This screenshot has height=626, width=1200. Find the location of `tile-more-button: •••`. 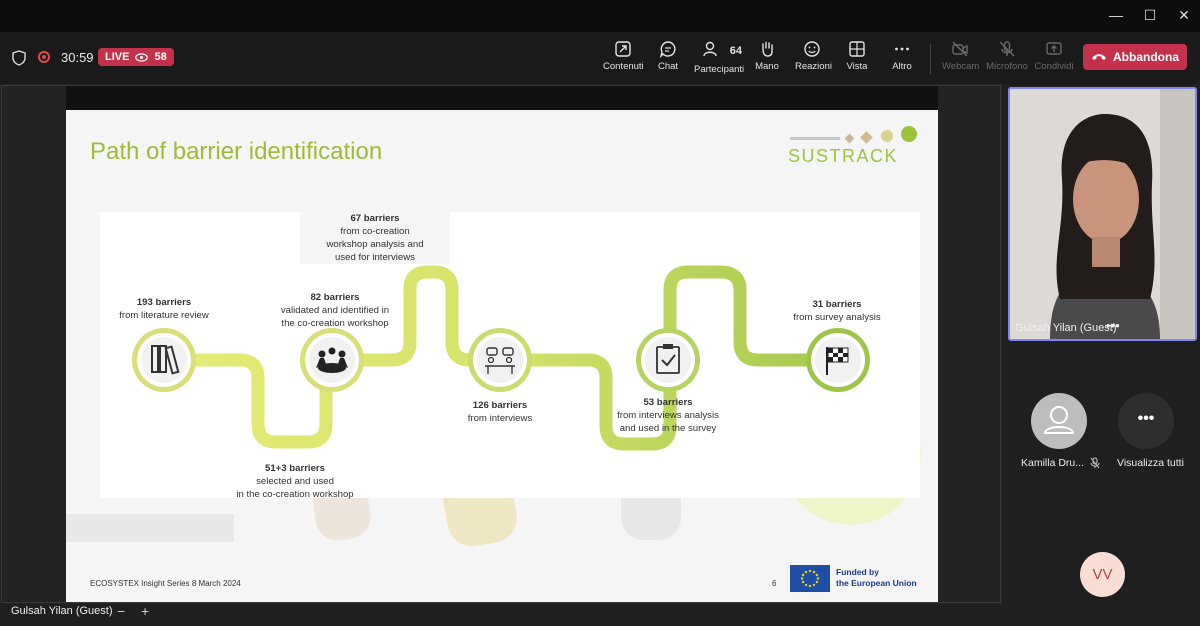

tile-more-button: ••• is located at coordinates (1113, 325).